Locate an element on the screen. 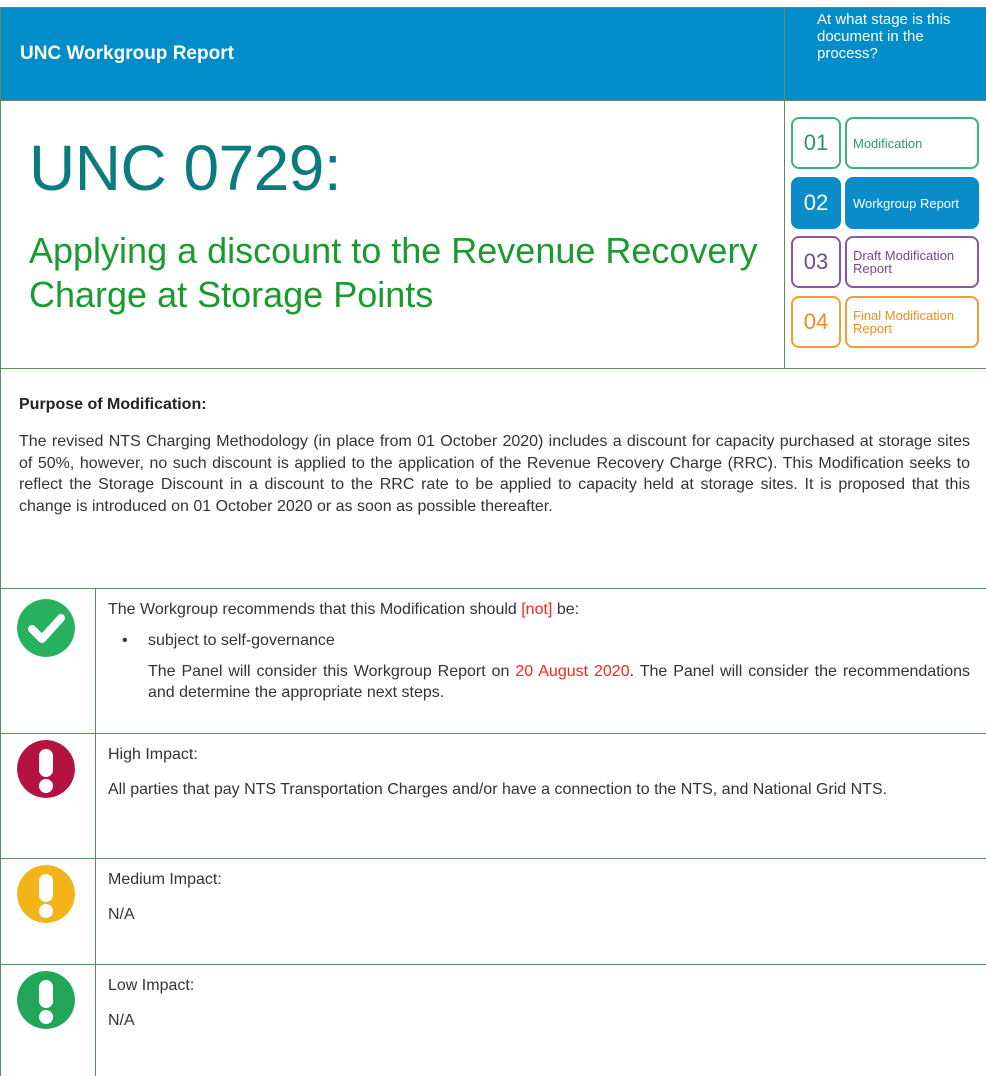 The image size is (986, 1076). report-type-title: UNC Workgroup Report is located at coordinates (127, 53).